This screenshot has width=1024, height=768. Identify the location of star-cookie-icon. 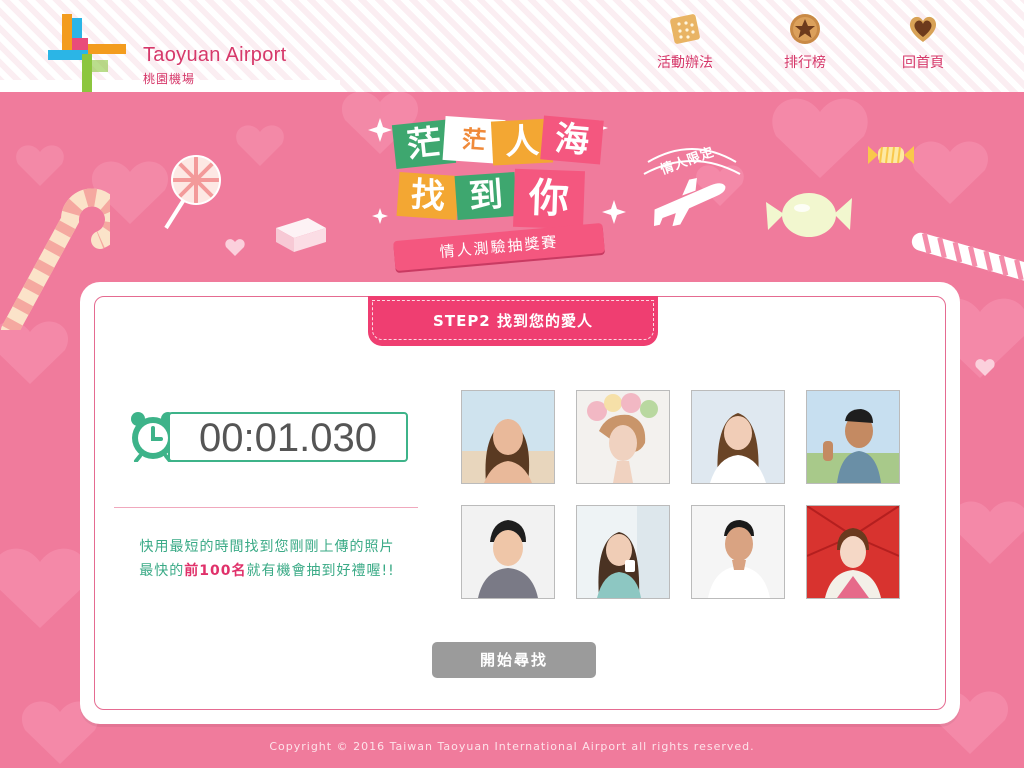
(805, 29).